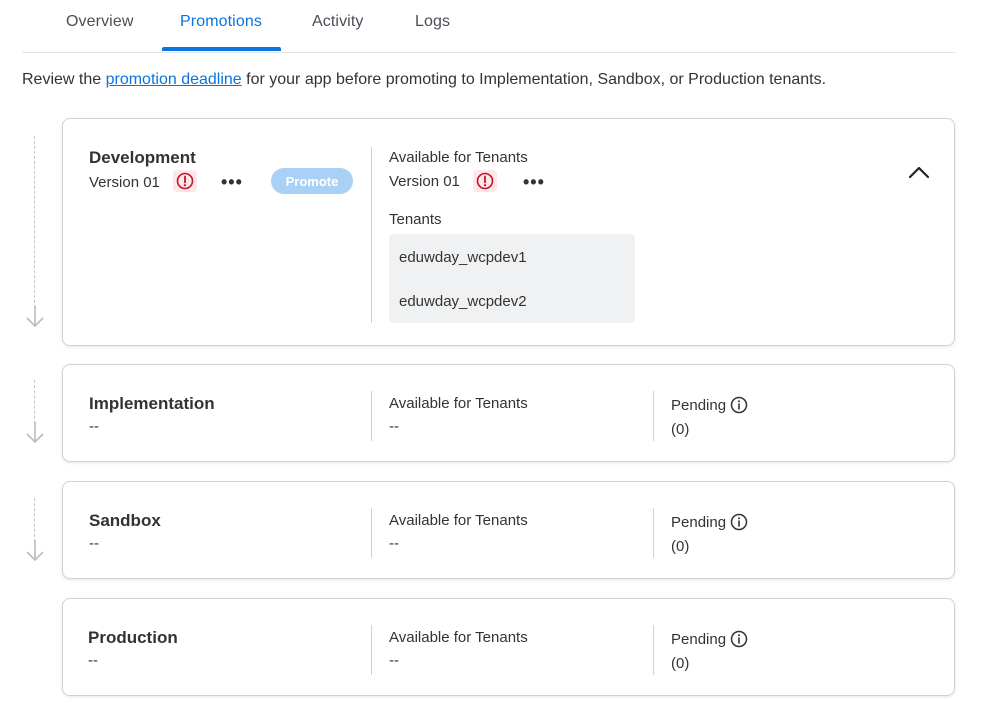 This screenshot has width=1000, height=726. I want to click on intro-prefix: Review the, so click(64, 79).